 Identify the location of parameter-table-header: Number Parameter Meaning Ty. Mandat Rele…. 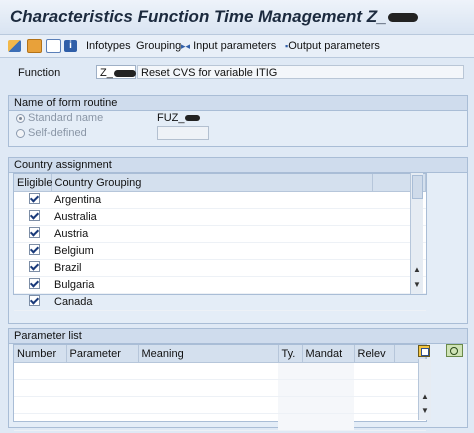
(220, 354).